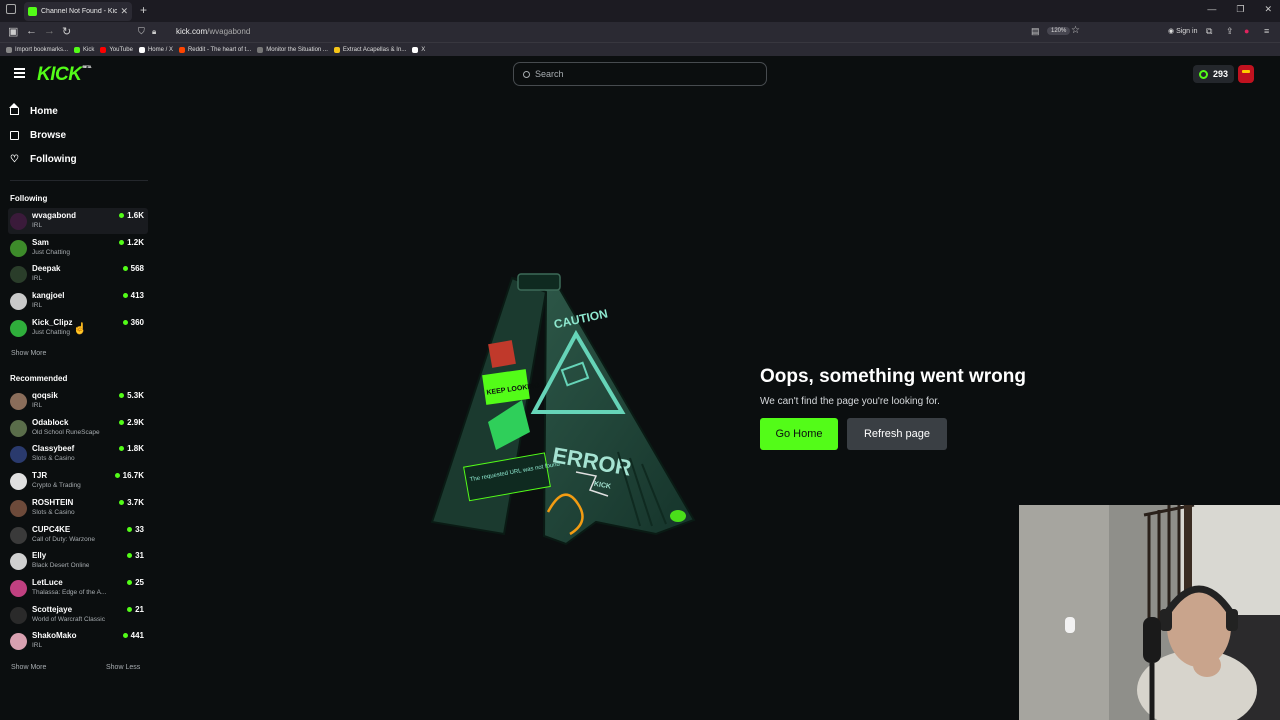 This screenshot has height=720, width=1280. Describe the element at coordinates (1211, 9) in the screenshot. I see `minimize-icon: —` at that location.